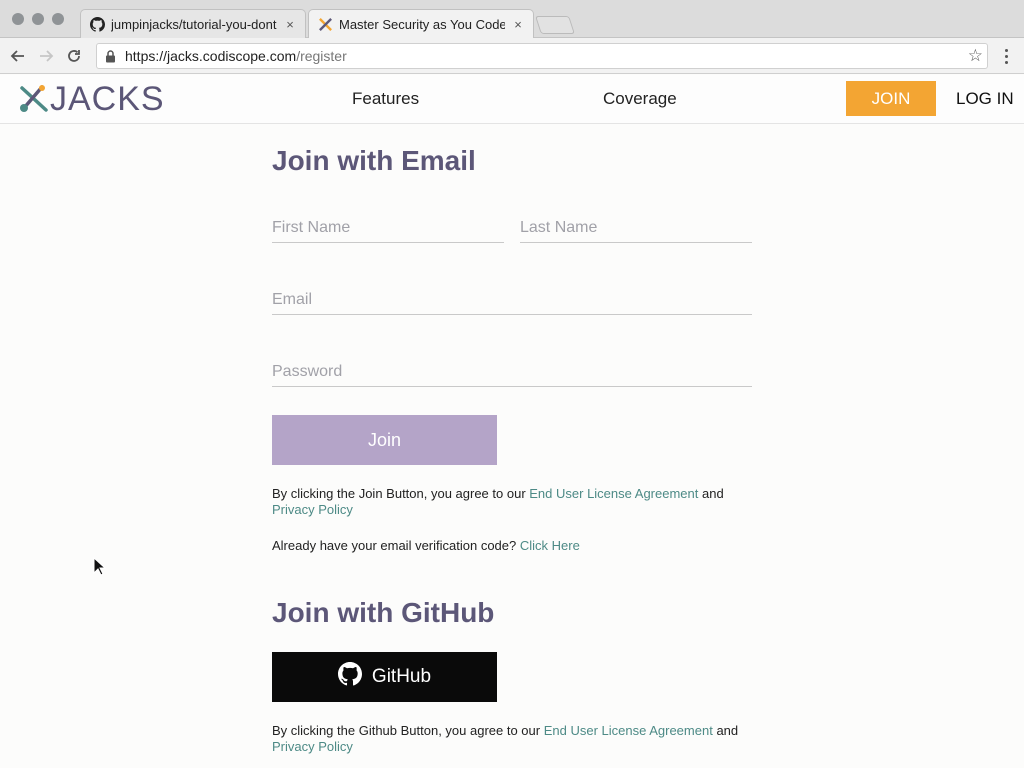 This screenshot has width=1024, height=768. I want to click on tab-title: jumpinjacks/tutorial-you-dont-, so click(194, 24).